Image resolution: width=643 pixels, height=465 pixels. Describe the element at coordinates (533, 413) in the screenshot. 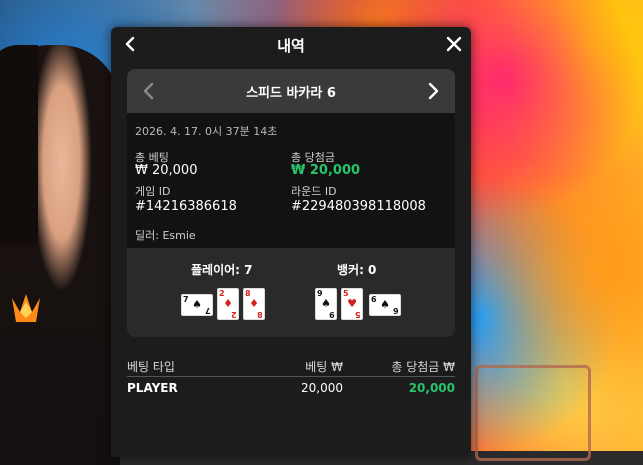

I see `card-shoe-basket` at that location.